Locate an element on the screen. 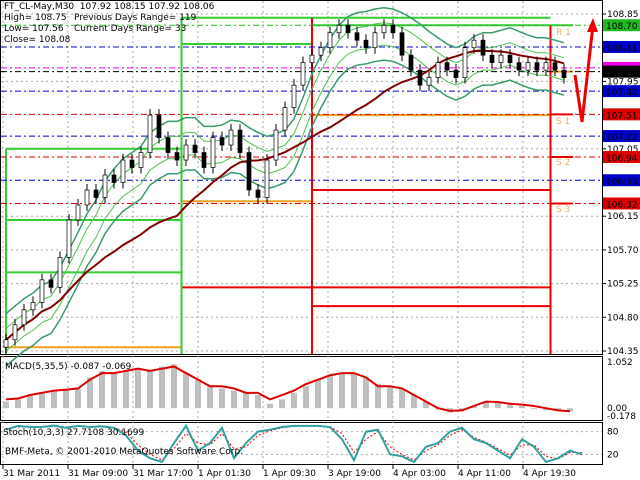 The image size is (640, 480). level-tag-text: 106.63 is located at coordinates (622, 182).